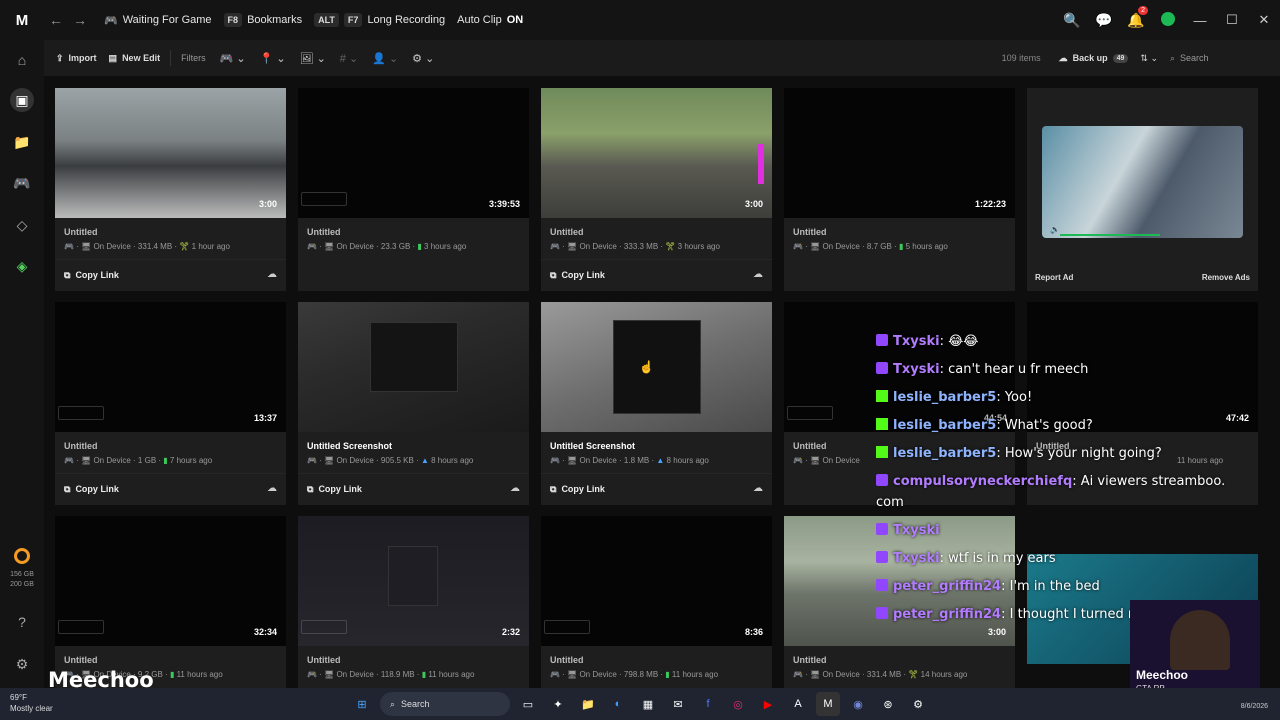  What do you see at coordinates (22, 622) in the screenshot?
I see `help-icon: ?` at bounding box center [22, 622].